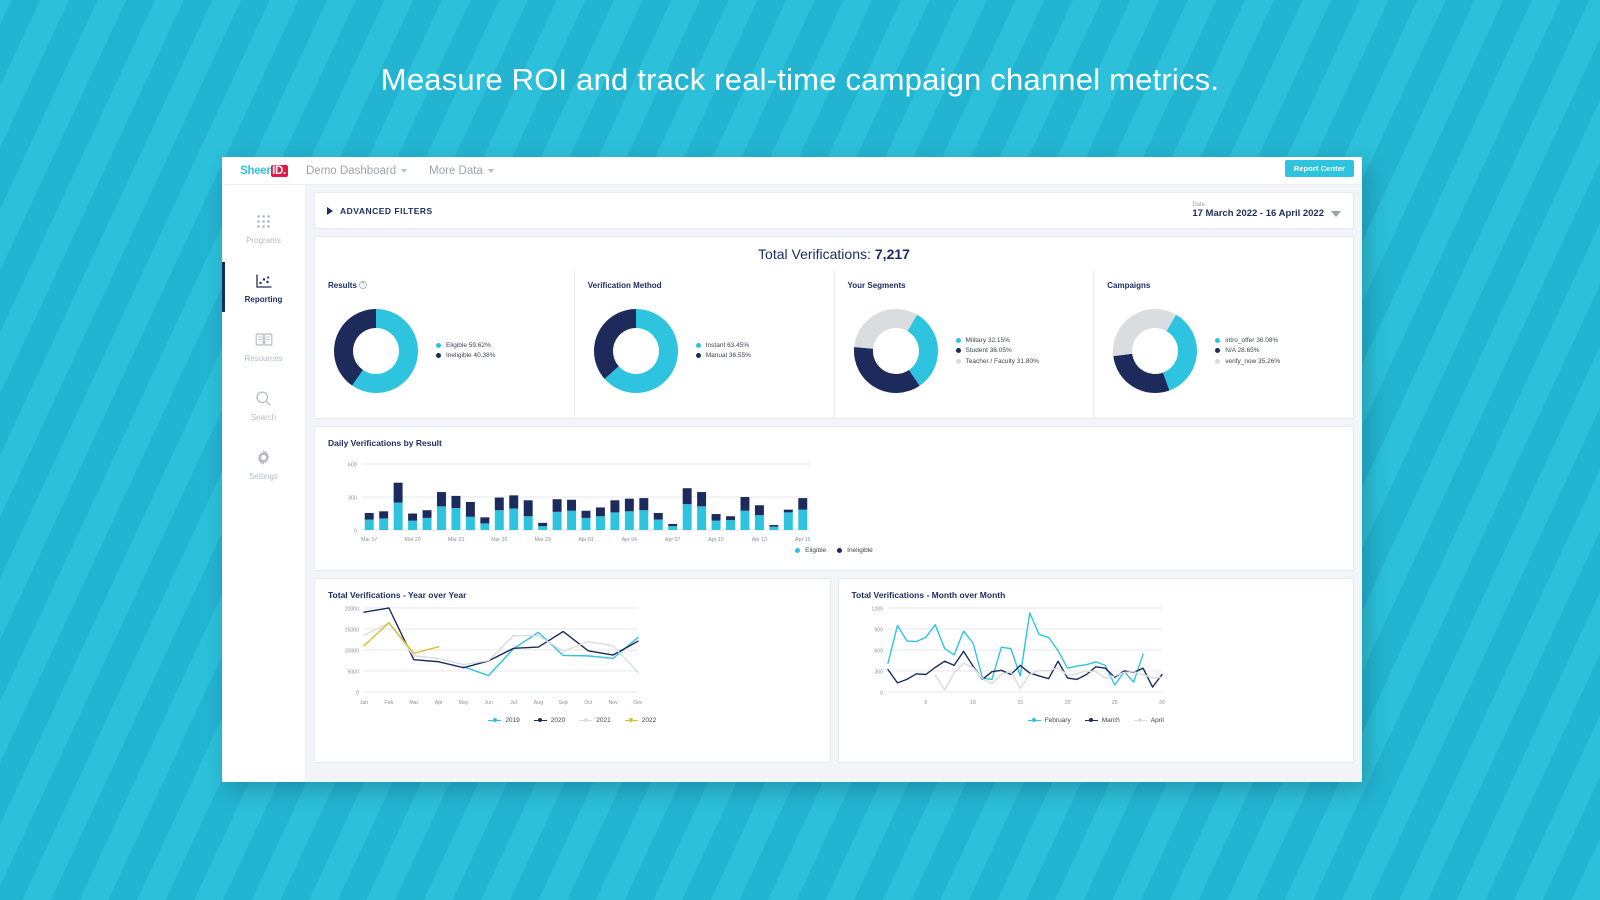 The image size is (1600, 900). Describe the element at coordinates (802, 540) in the screenshot. I see `x-tick-label: Apr 16` at that location.